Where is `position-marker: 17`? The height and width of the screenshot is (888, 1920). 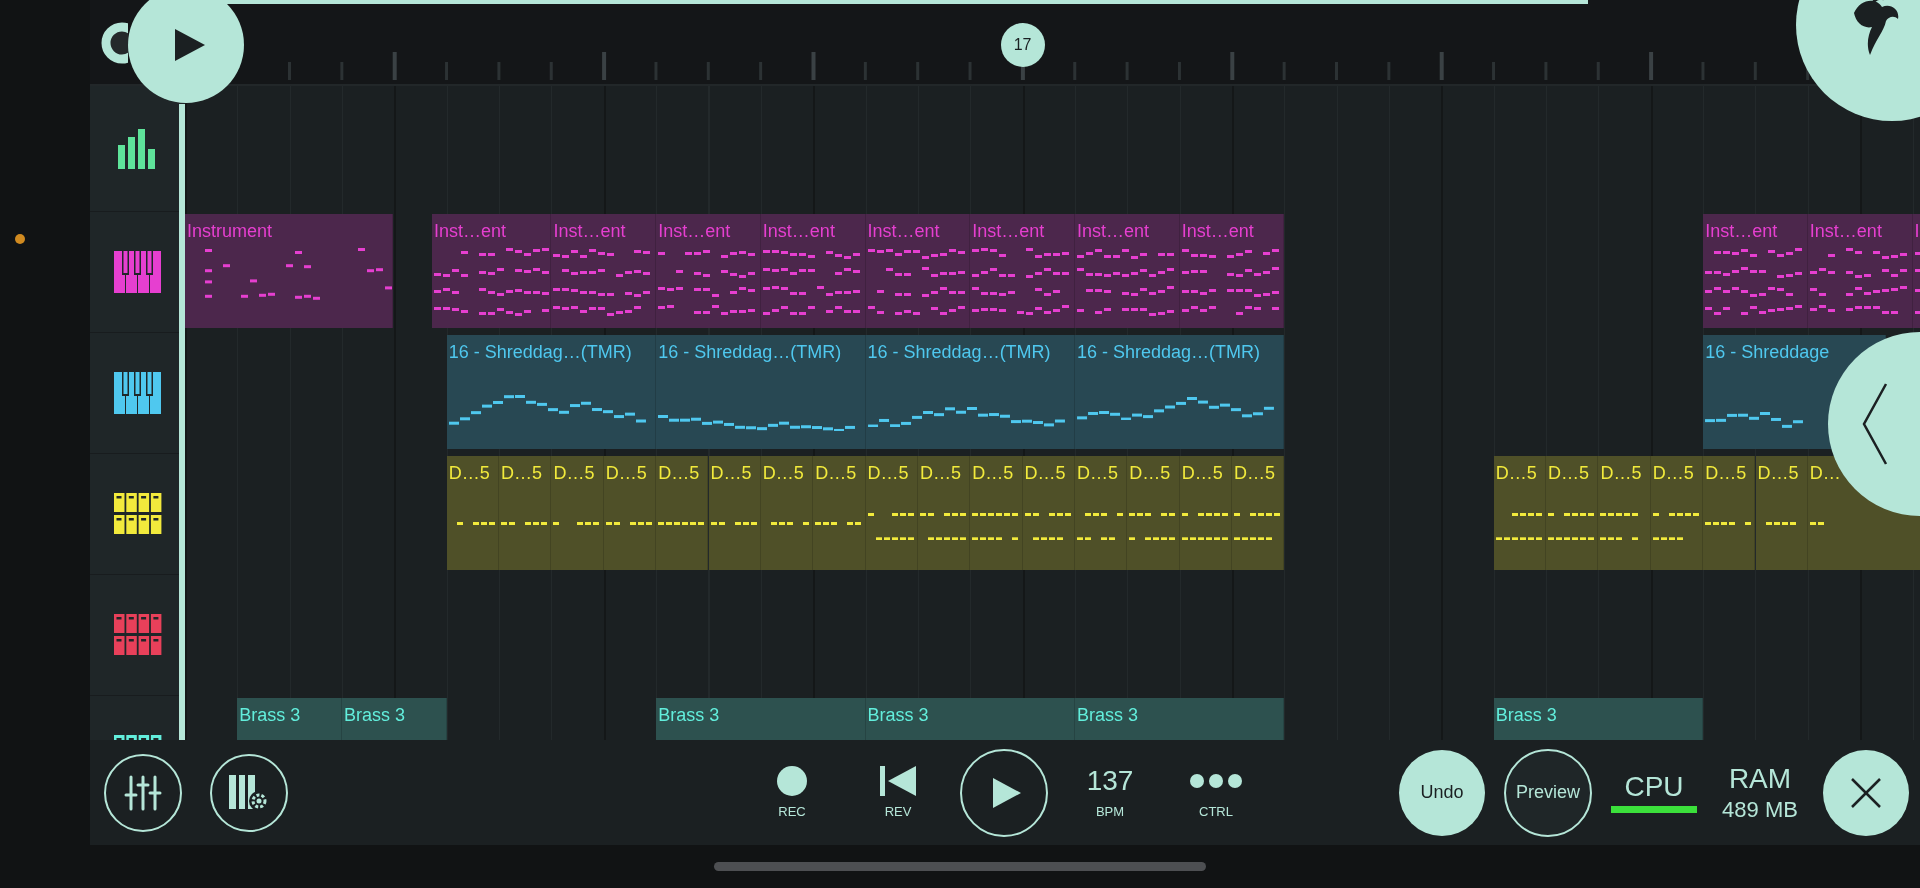
position-marker: 17 is located at coordinates (1022, 45).